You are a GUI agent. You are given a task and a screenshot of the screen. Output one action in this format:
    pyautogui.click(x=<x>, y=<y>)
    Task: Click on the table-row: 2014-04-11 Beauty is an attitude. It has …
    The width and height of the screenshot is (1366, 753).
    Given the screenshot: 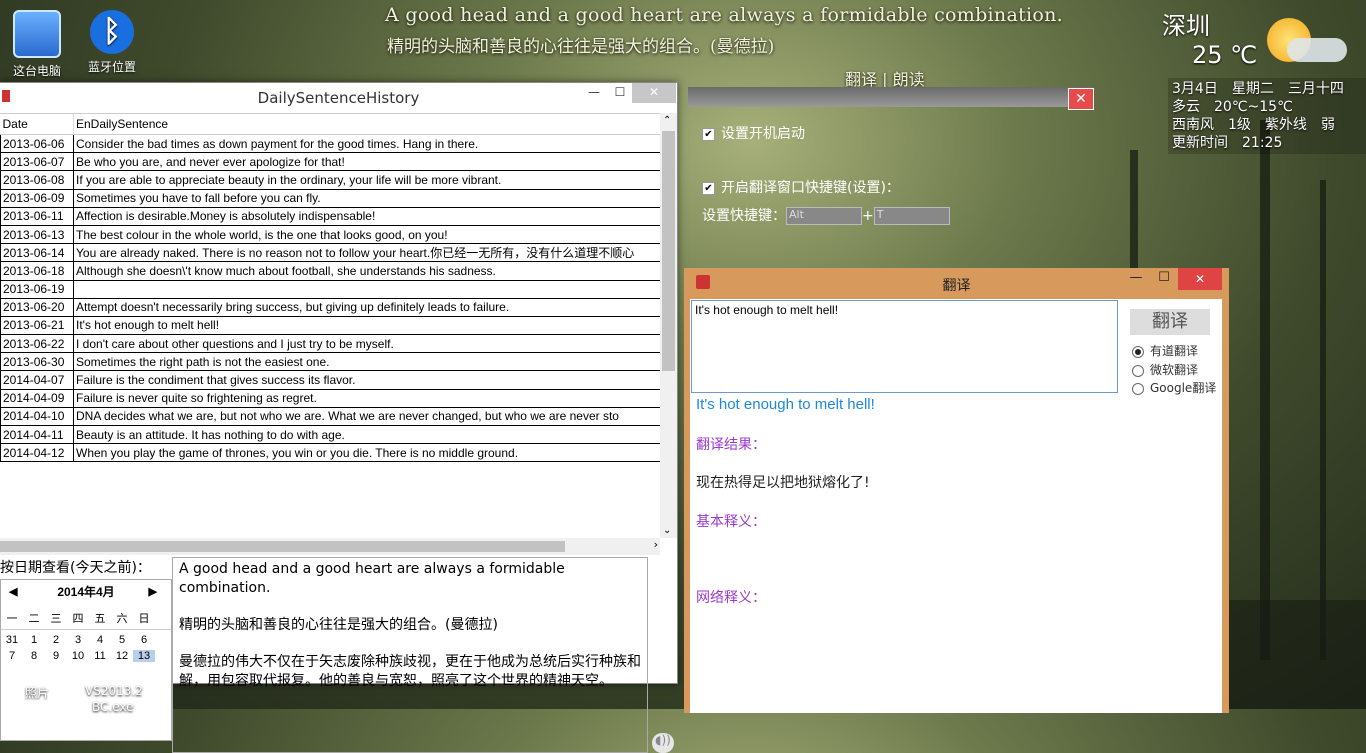 What is the action you would take?
    pyautogui.click(x=330, y=434)
    